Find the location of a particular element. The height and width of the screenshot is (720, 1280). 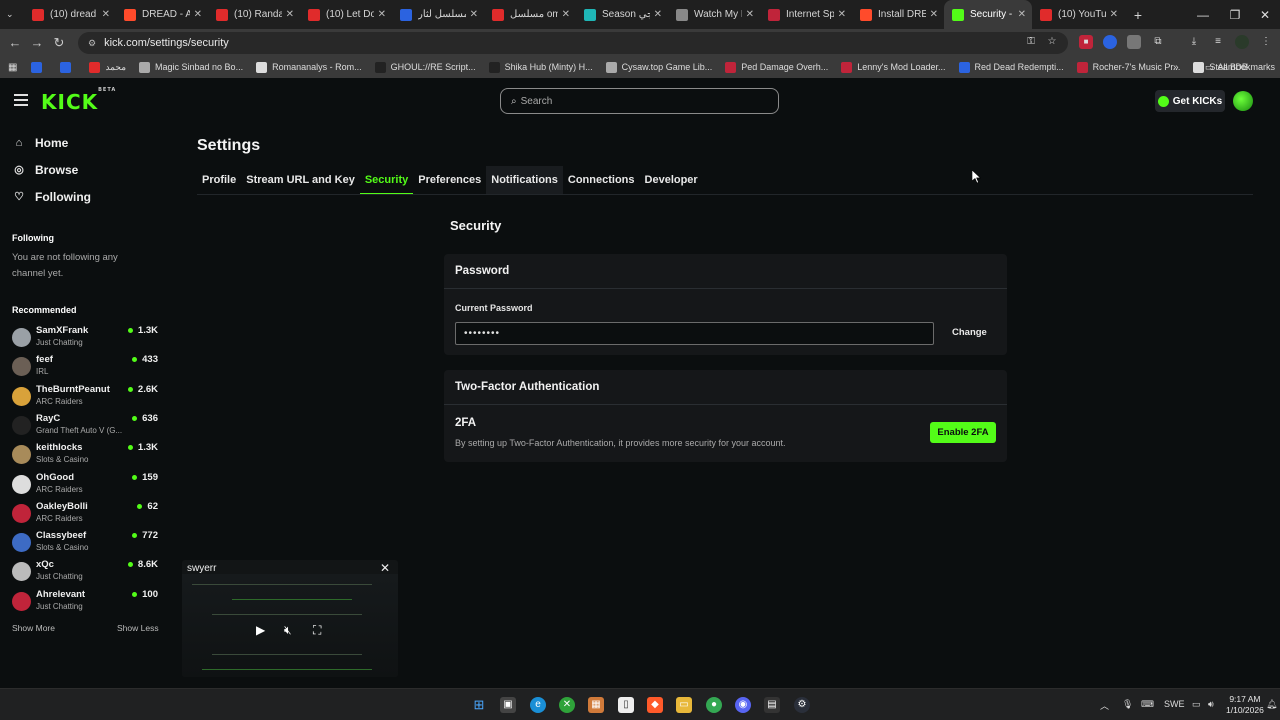

recommended-channel: OakleyBolli ARC Raiders 62 is located at coordinates (85, 513).